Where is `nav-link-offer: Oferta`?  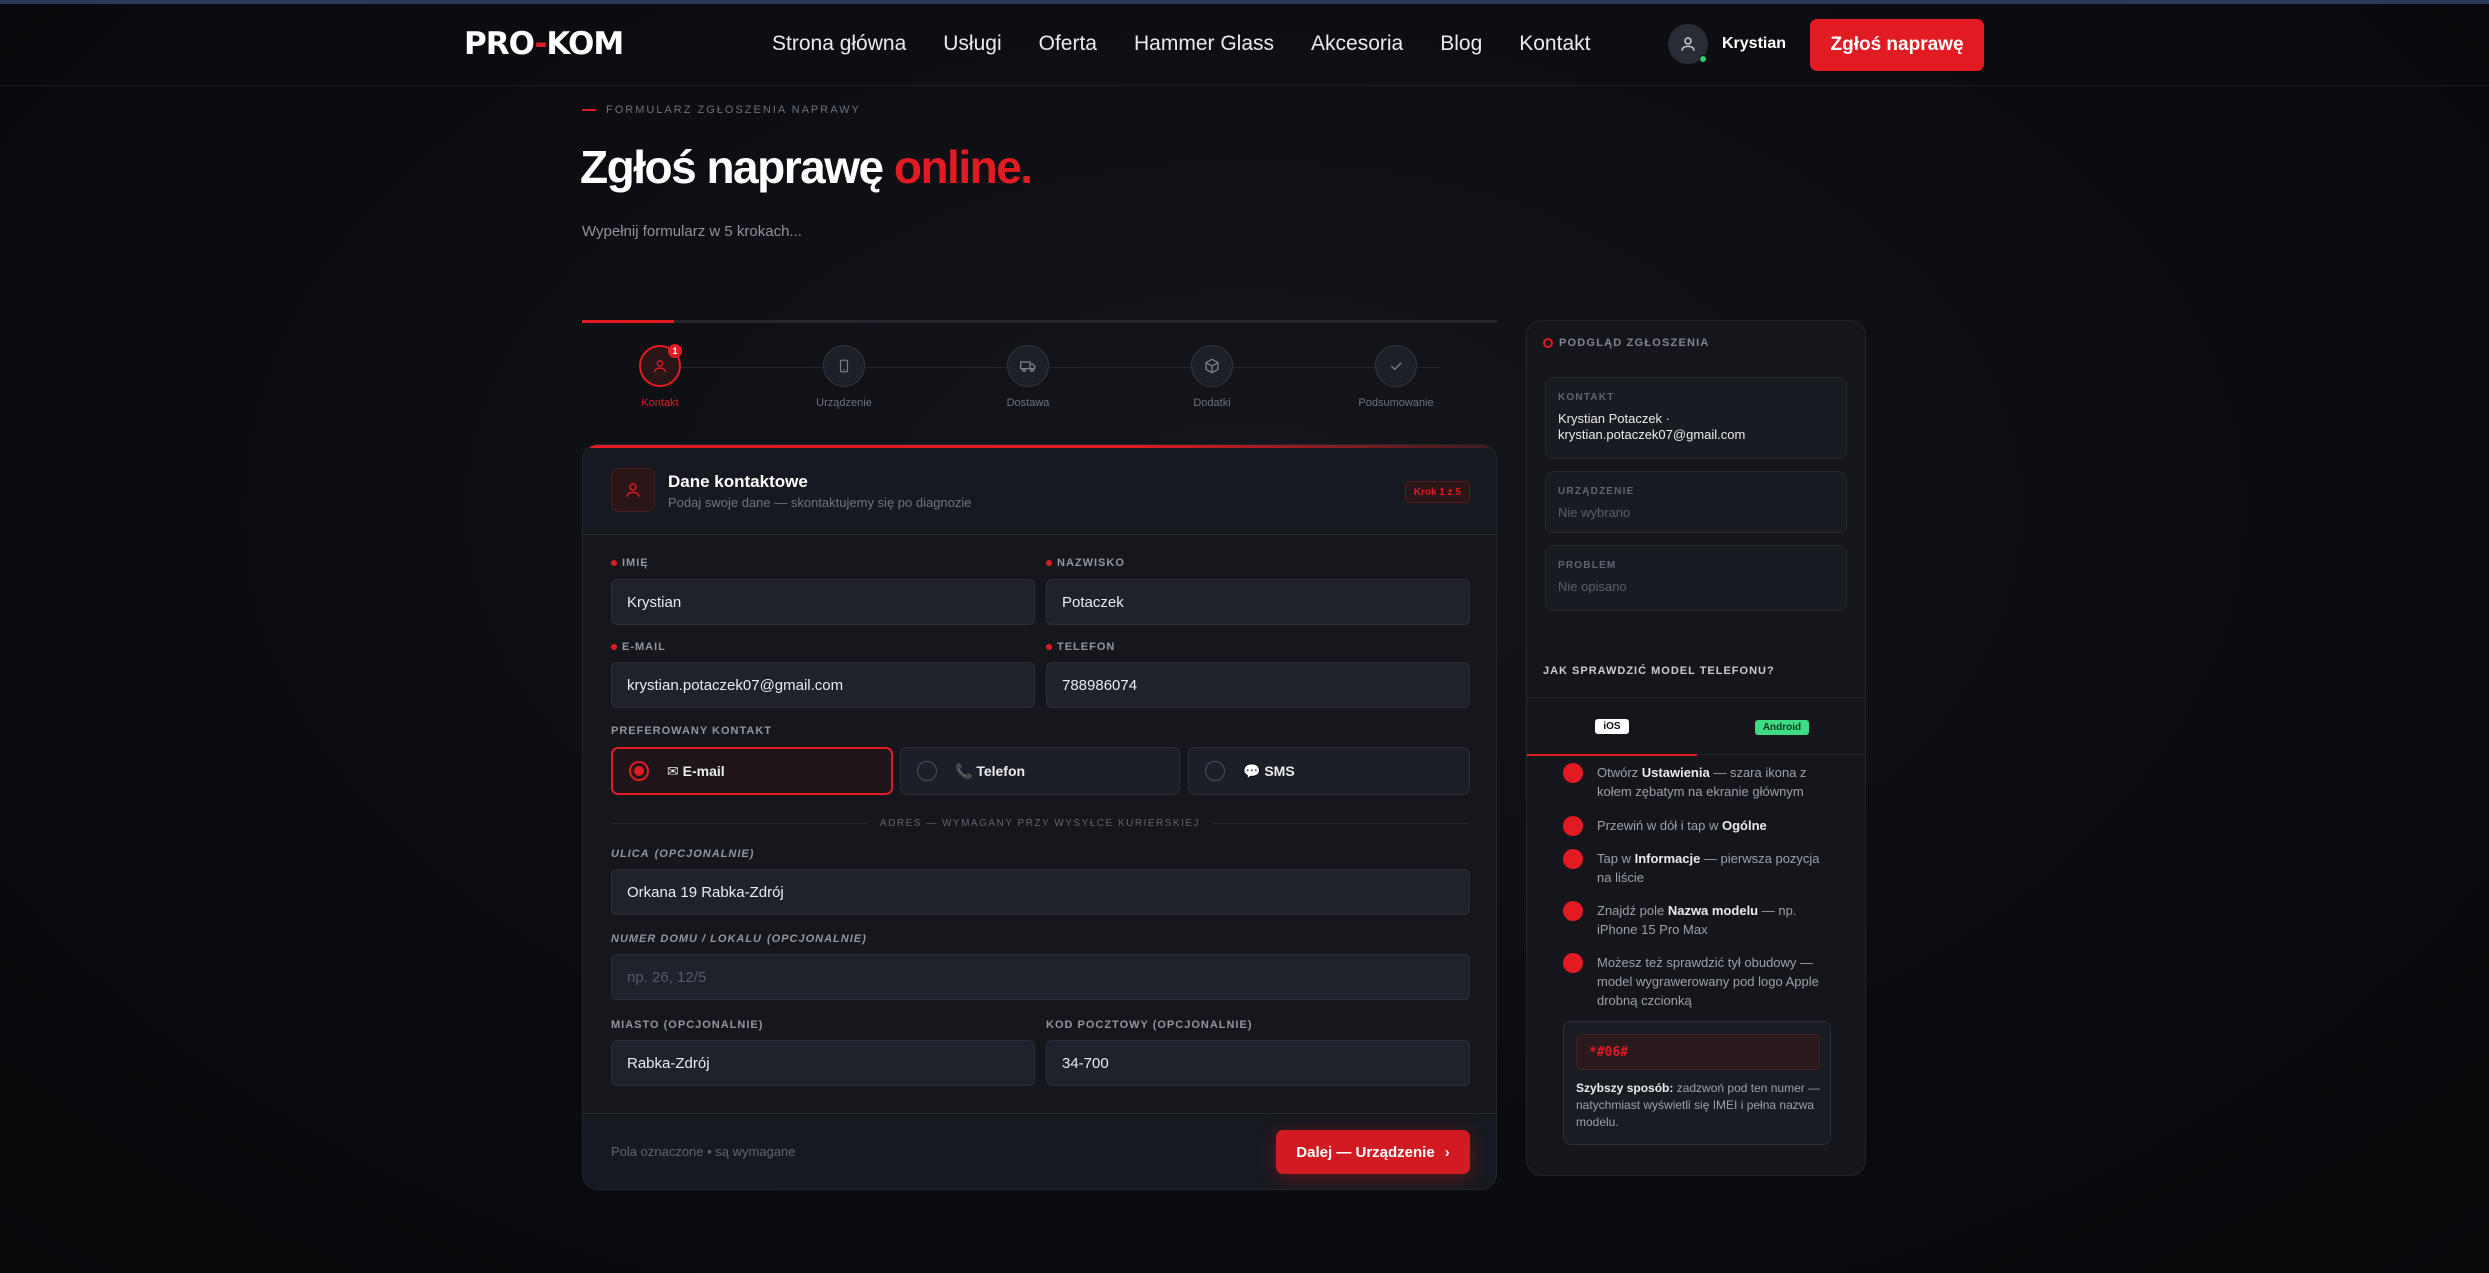 nav-link-offer: Oferta is located at coordinates (1068, 44).